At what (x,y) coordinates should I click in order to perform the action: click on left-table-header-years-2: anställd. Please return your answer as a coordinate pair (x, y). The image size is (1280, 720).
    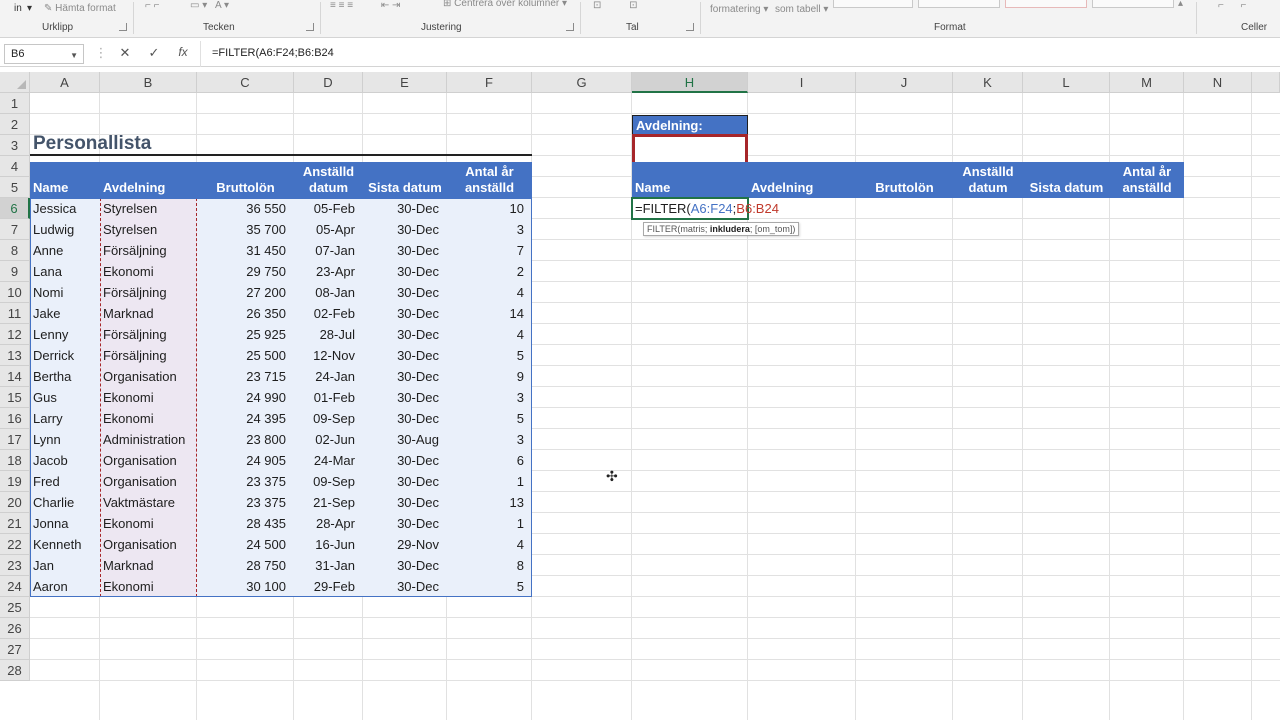
    Looking at the image, I should click on (489, 187).